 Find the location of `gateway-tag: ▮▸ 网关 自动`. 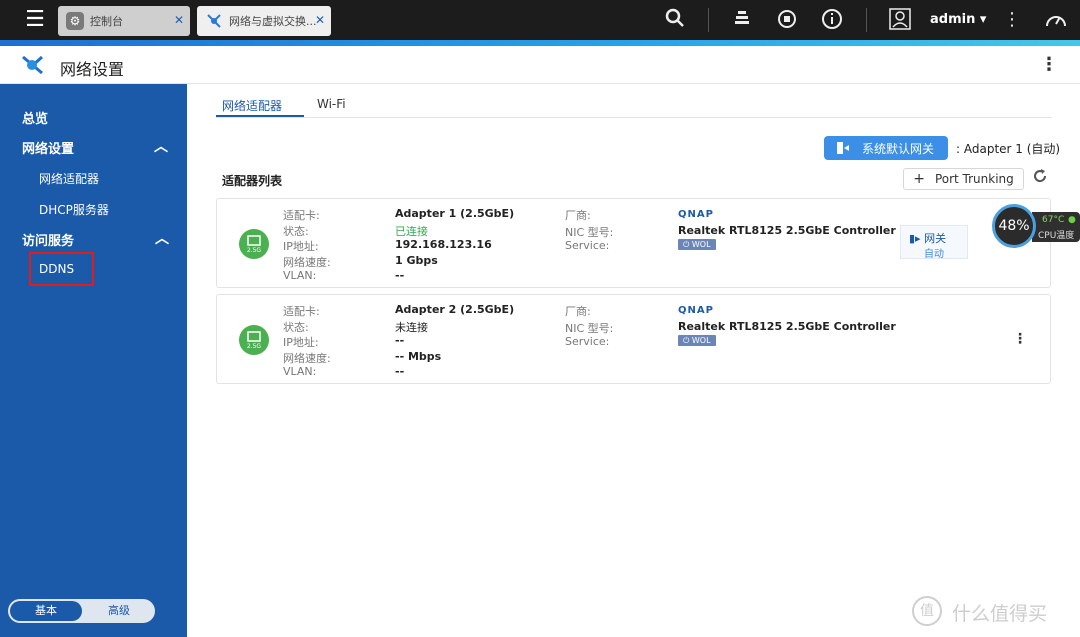

gateway-tag: ▮▸ 网关 自动 is located at coordinates (934, 242).